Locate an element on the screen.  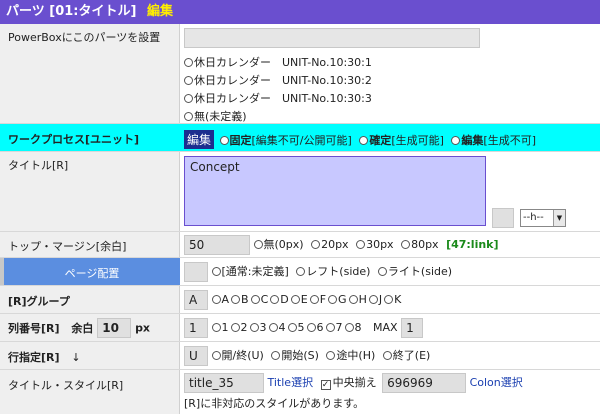
column-value: 1 12345678 MAX 1 is located at coordinates (390, 327).